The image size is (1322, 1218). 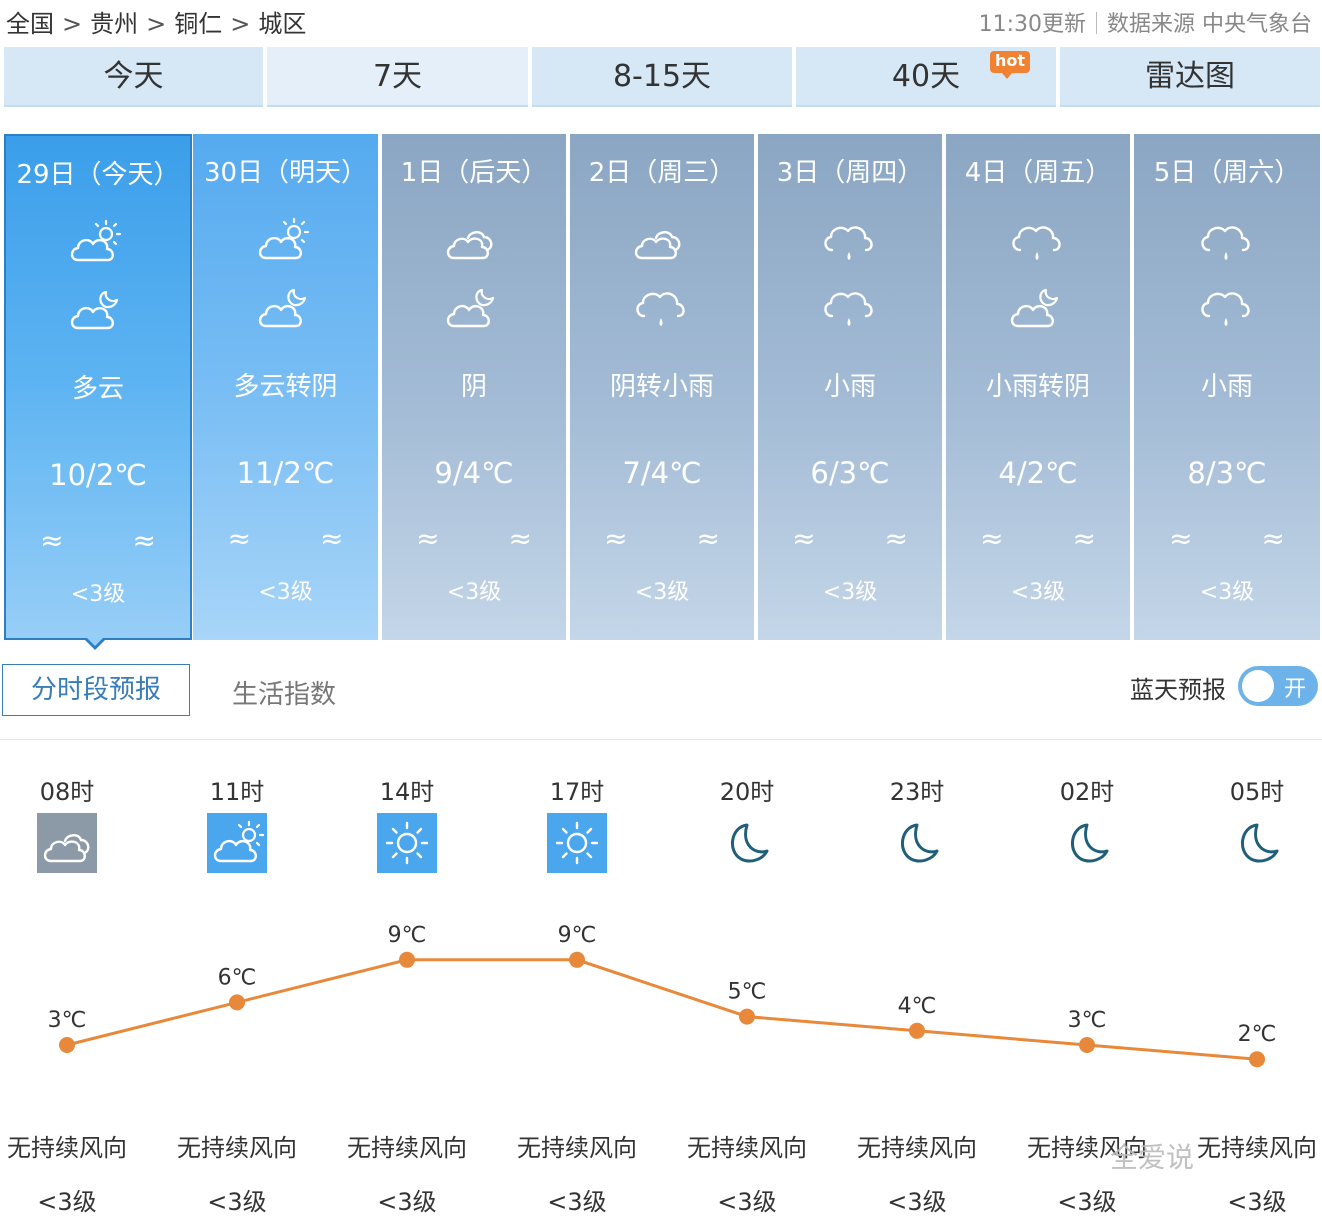 I want to click on hour-label: 05时, so click(x=1257, y=792).